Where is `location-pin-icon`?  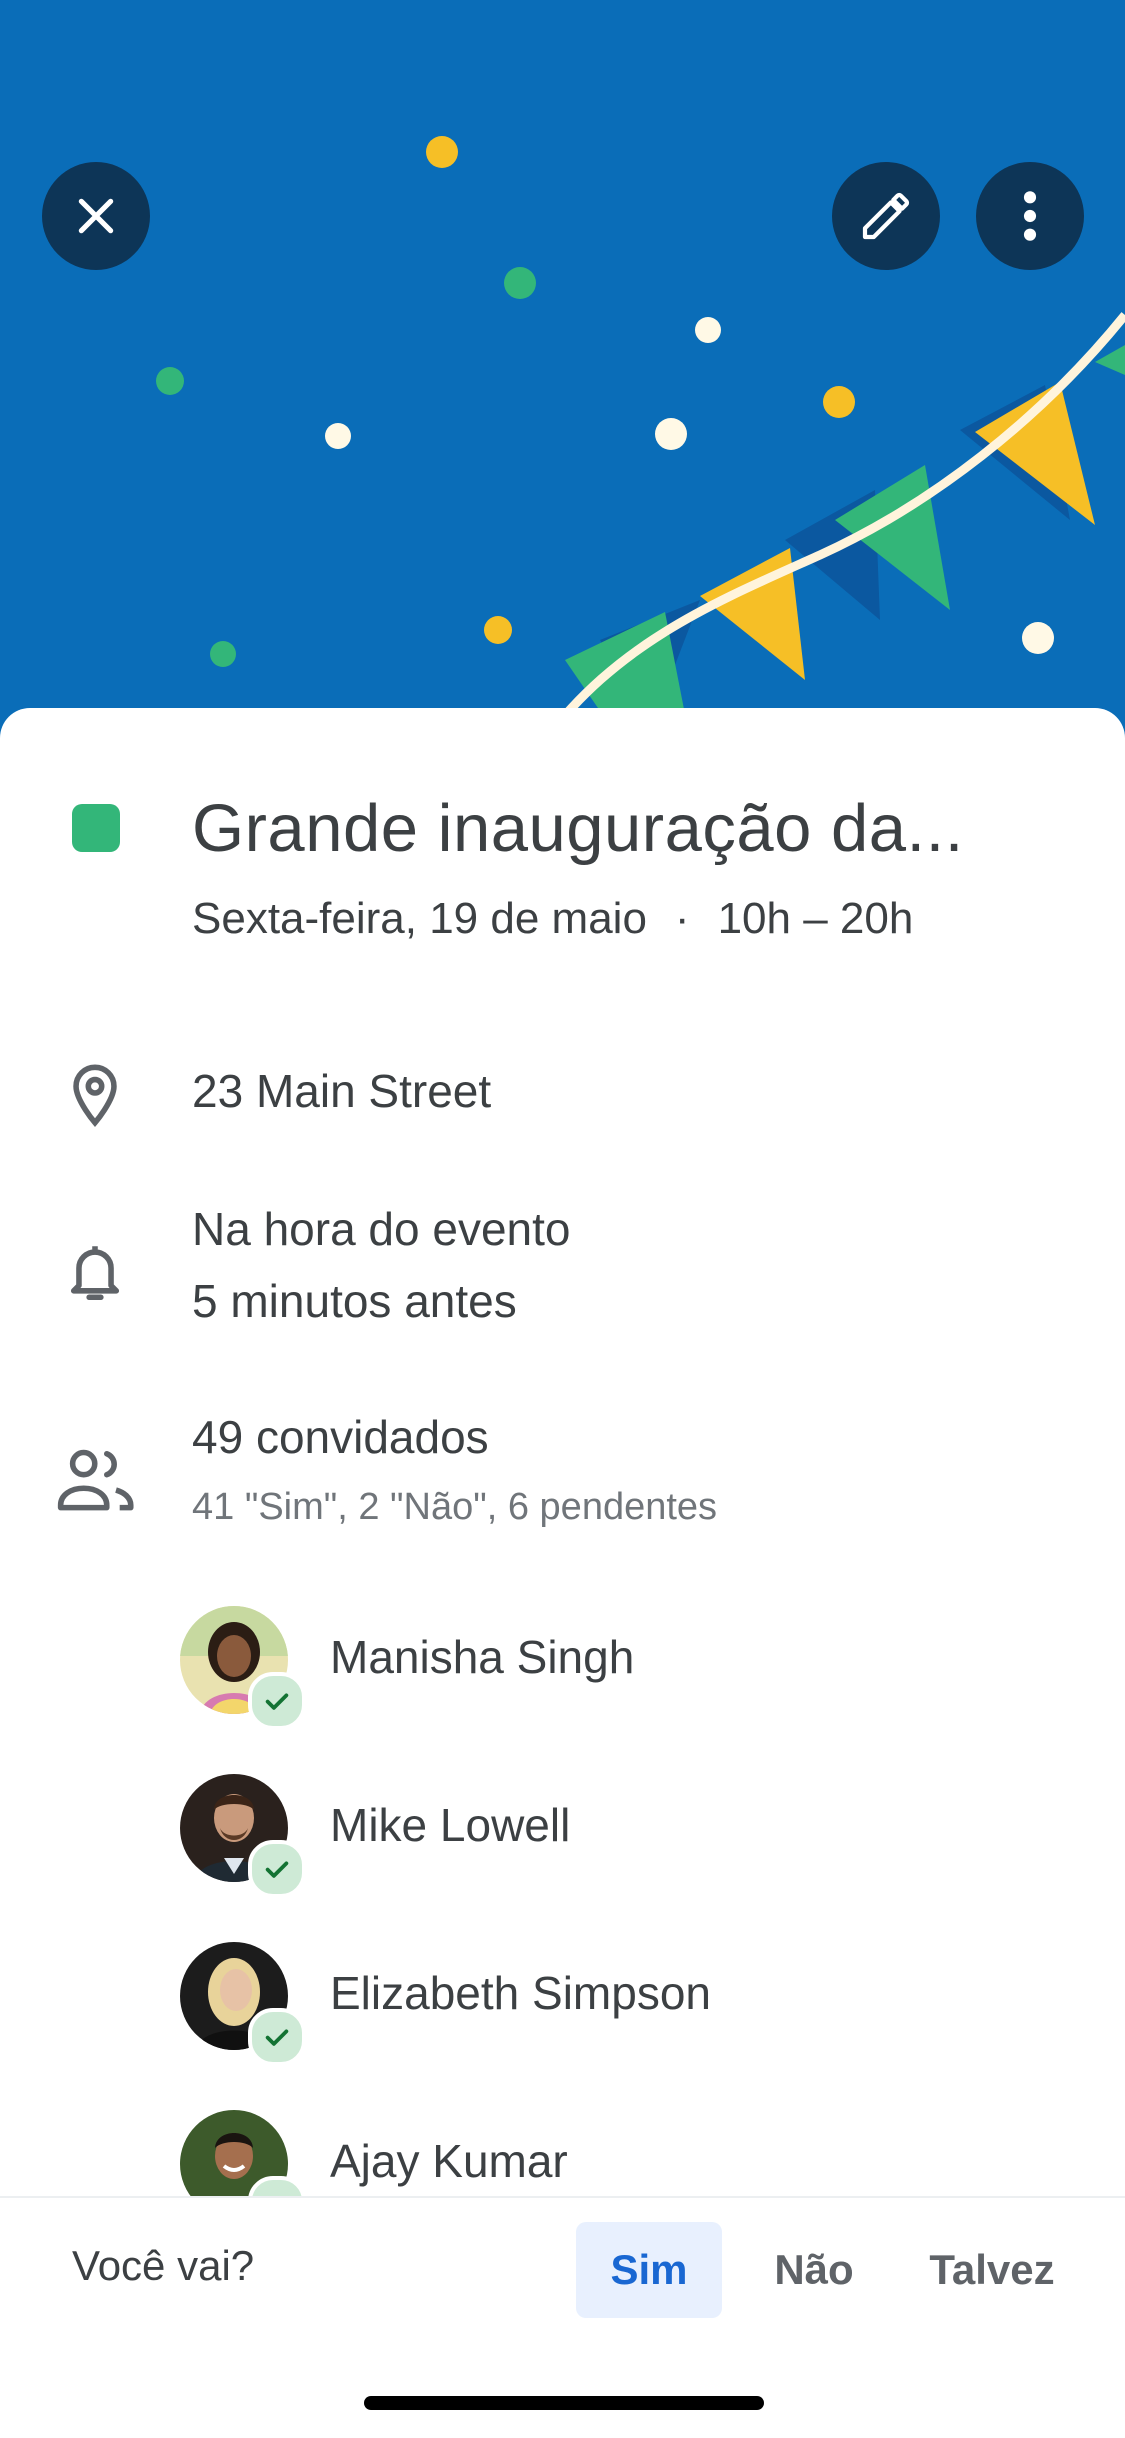 location-pin-icon is located at coordinates (95, 1095).